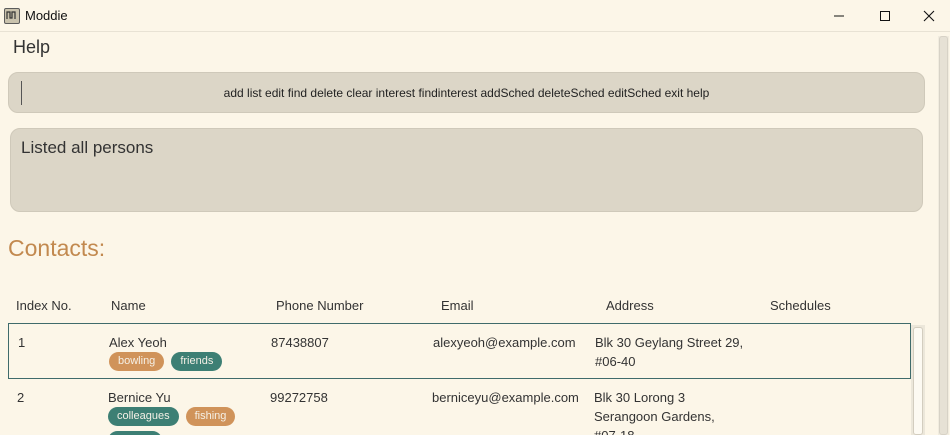 This screenshot has height=435, width=950. Describe the element at coordinates (457, 305) in the screenshot. I see `header-email: Email` at that location.